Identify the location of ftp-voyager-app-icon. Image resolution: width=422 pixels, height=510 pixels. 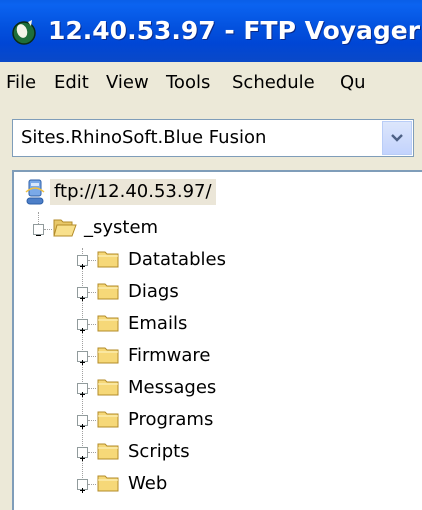
(24, 32).